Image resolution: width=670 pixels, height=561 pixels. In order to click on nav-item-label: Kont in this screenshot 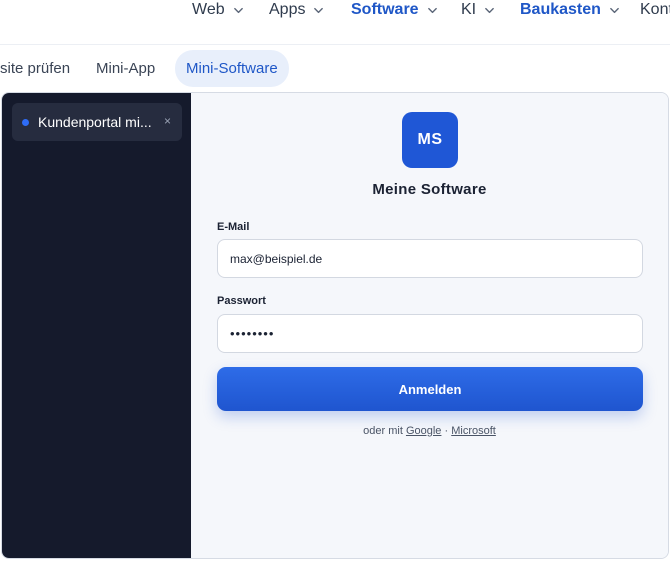, I will do `click(655, 9)`.